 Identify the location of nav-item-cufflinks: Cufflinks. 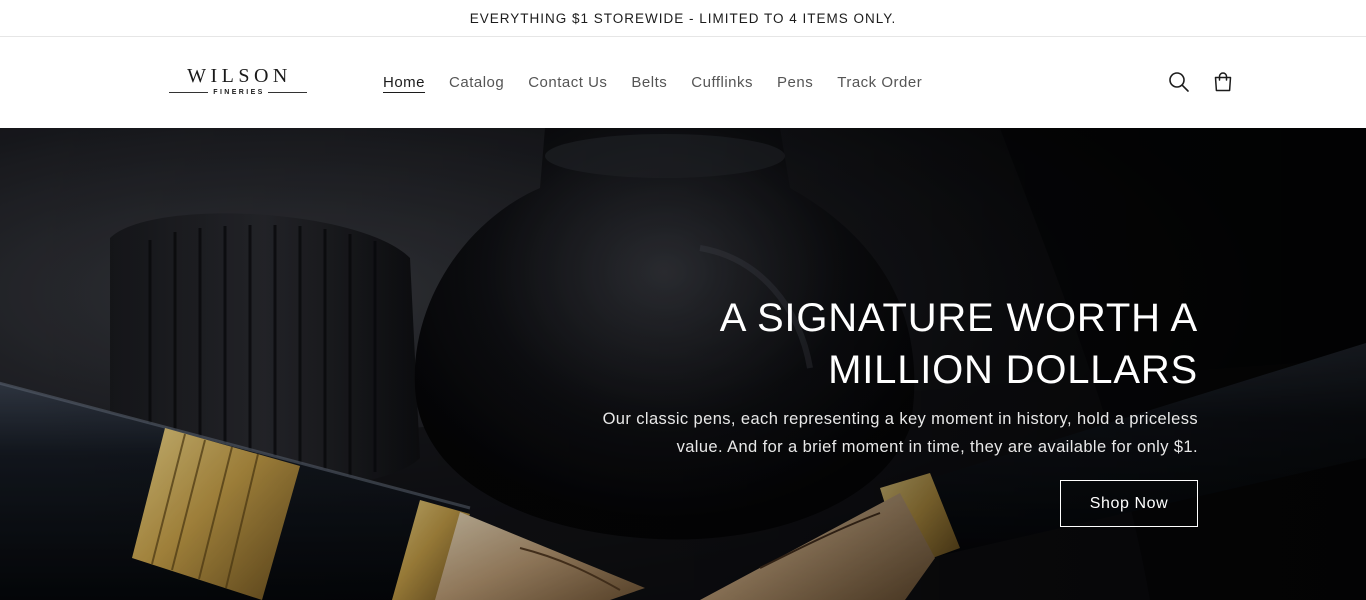
(722, 83).